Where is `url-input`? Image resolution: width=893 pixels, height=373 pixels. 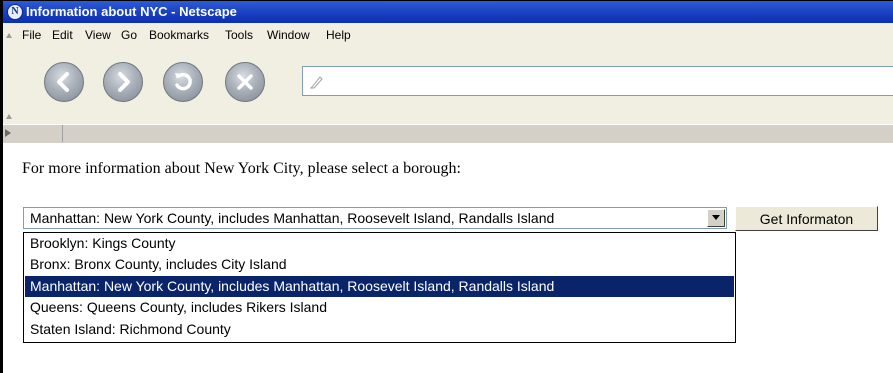 url-input is located at coordinates (609, 82).